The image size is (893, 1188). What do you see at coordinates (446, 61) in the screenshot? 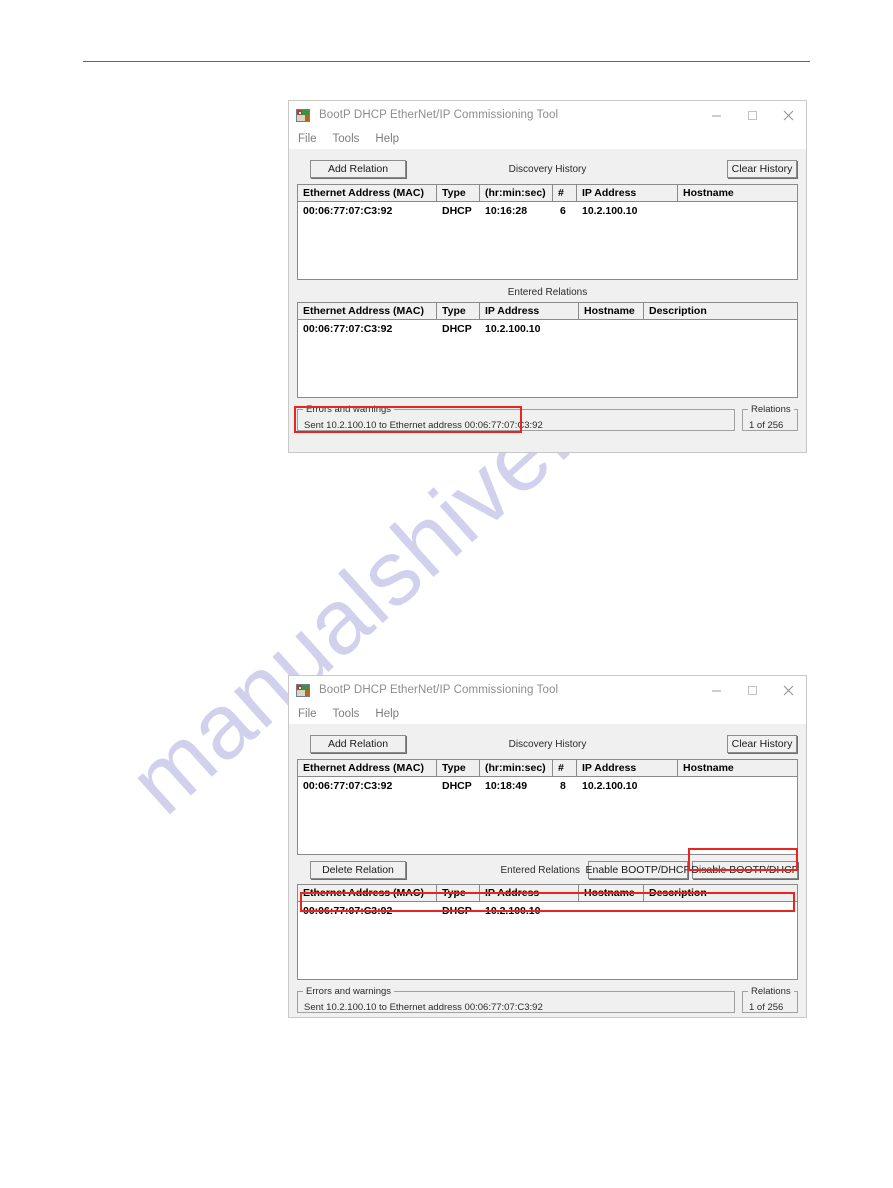
I see `page-header-rule` at bounding box center [446, 61].